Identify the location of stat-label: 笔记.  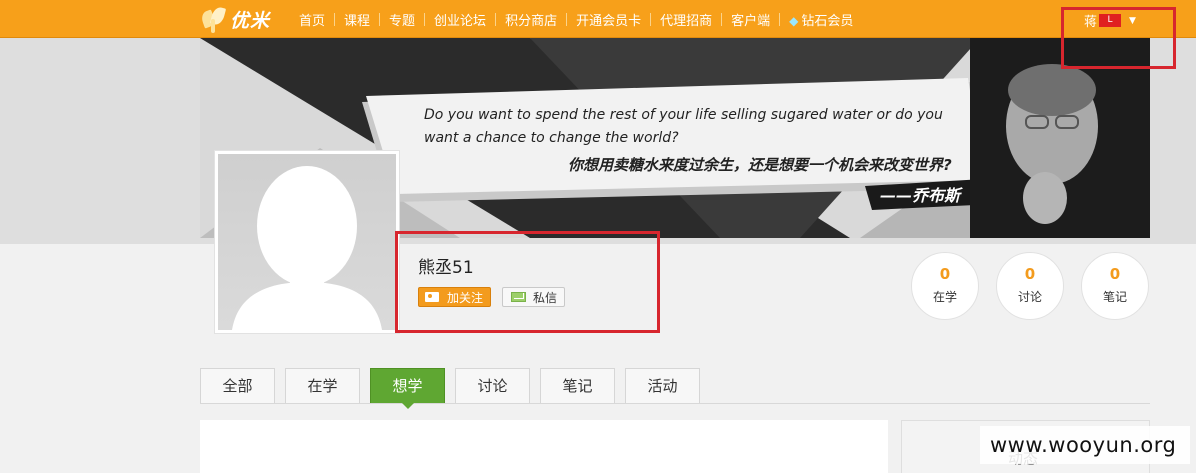
(1114, 297).